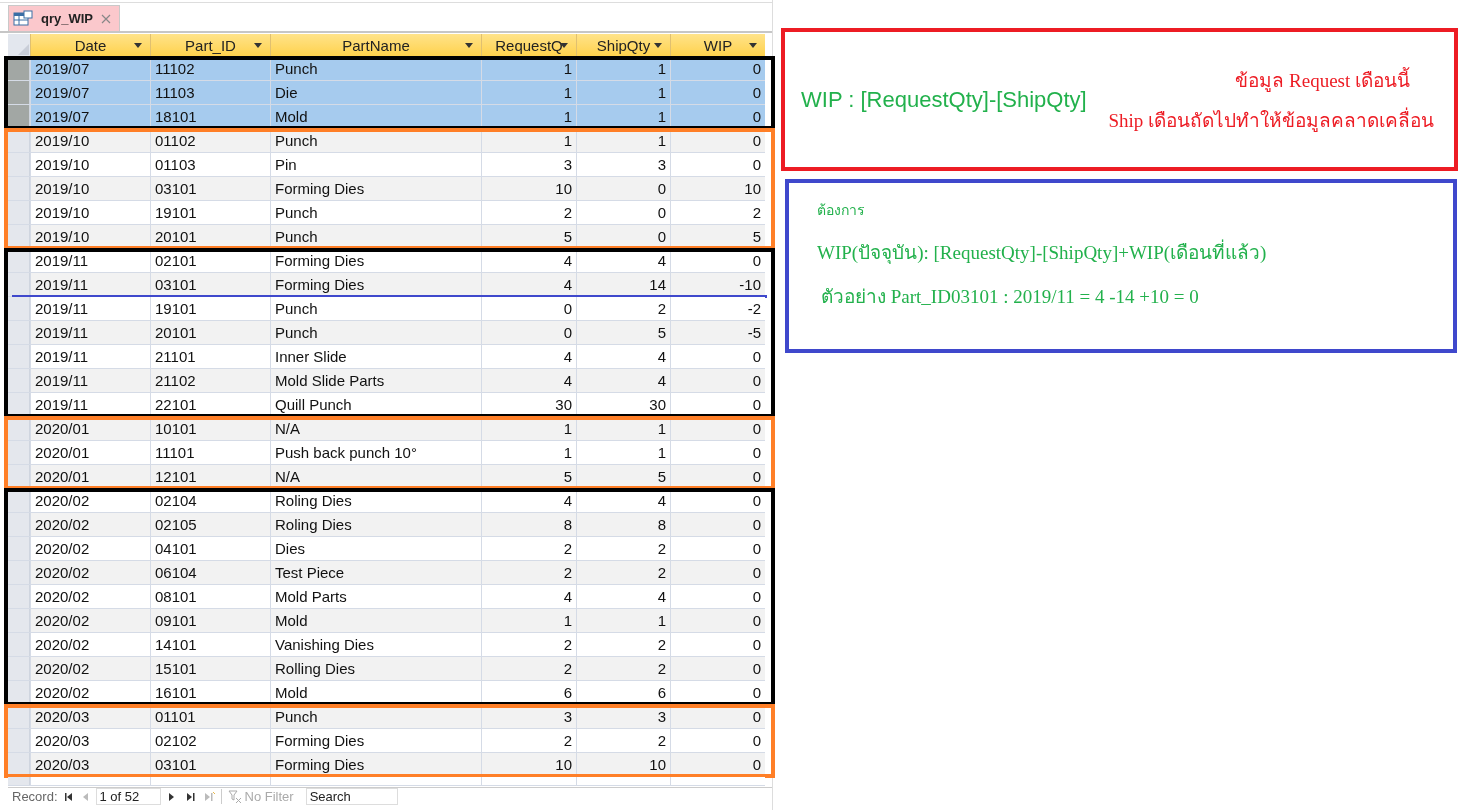 The width and height of the screenshot is (1465, 810). What do you see at coordinates (528, 188) in the screenshot?
I see `request-qty-cell: 10` at bounding box center [528, 188].